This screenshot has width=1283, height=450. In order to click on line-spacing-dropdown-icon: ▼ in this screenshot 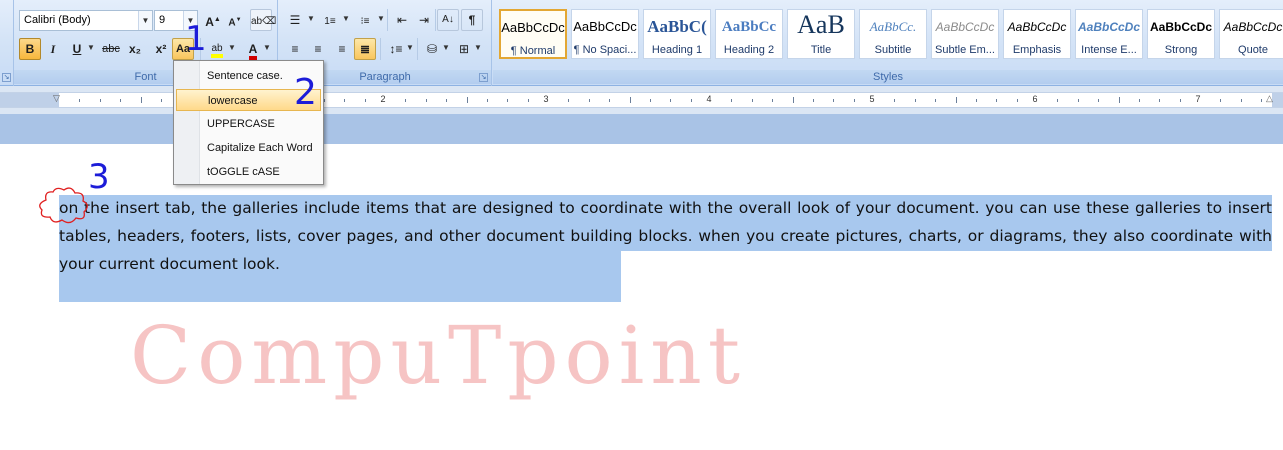, I will do `click(410, 49)`.